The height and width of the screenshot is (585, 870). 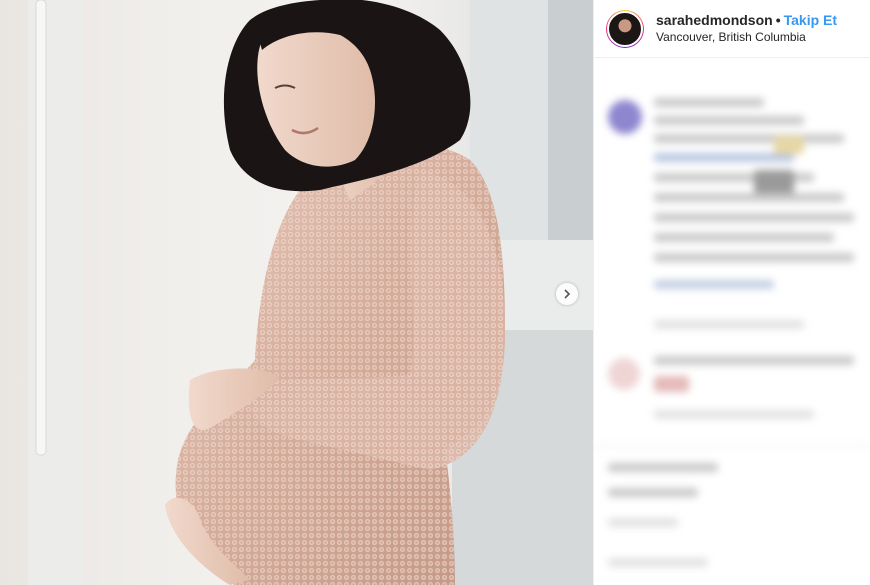 I want to click on avatar, so click(x=625, y=28).